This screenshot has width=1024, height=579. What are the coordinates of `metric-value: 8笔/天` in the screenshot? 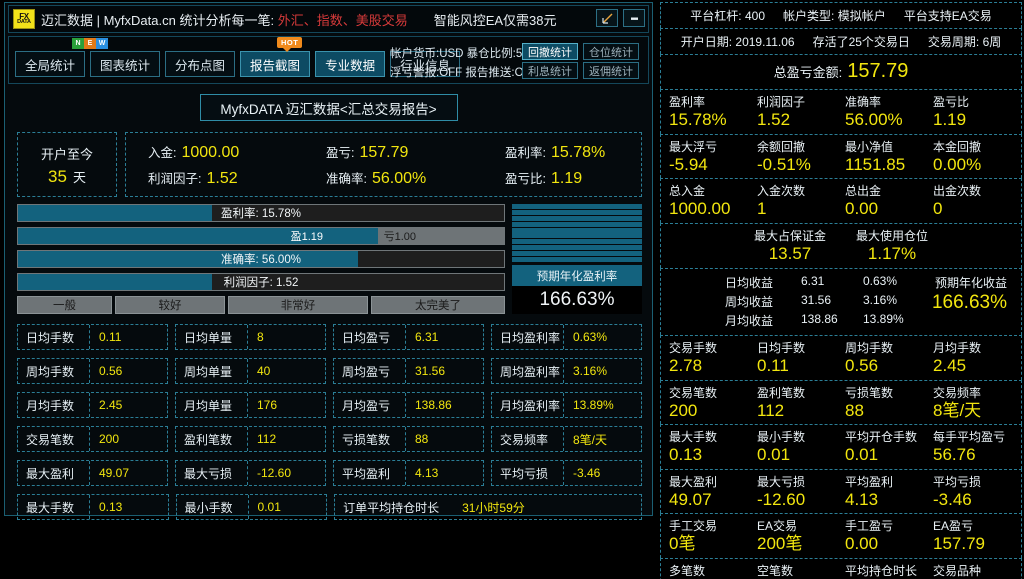 It's located at (957, 410).